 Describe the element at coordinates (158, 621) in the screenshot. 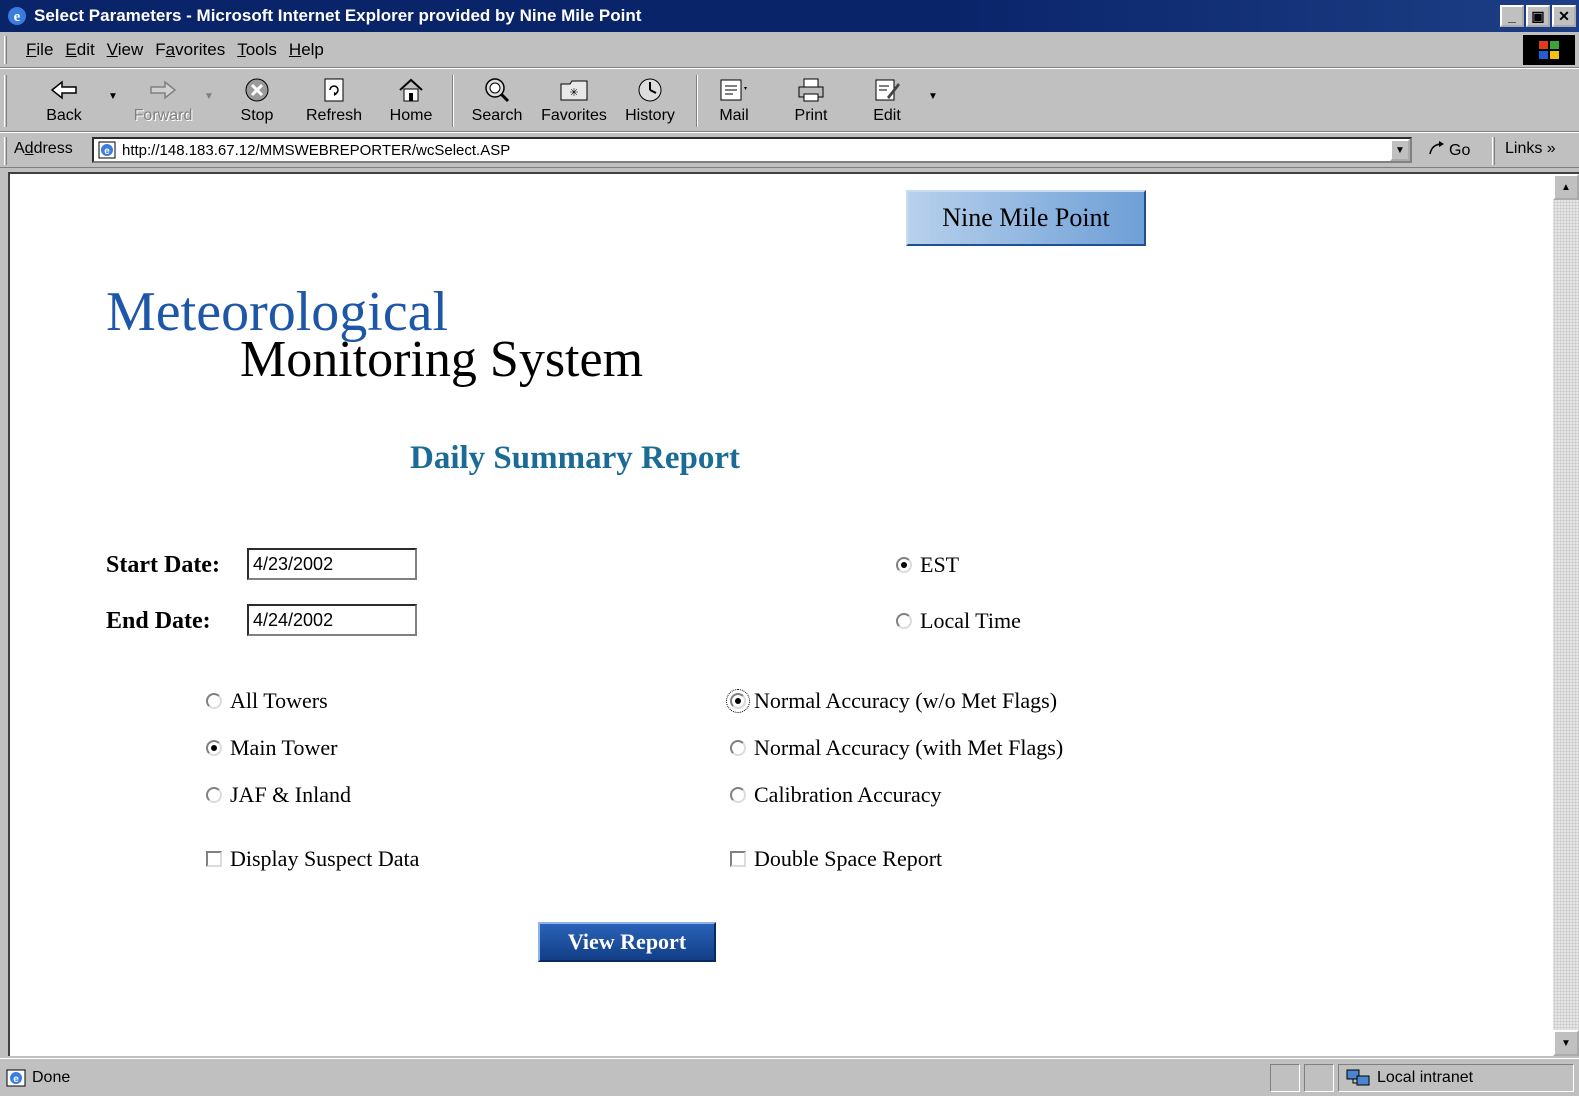

I see `end-date-label: End Date:` at that location.